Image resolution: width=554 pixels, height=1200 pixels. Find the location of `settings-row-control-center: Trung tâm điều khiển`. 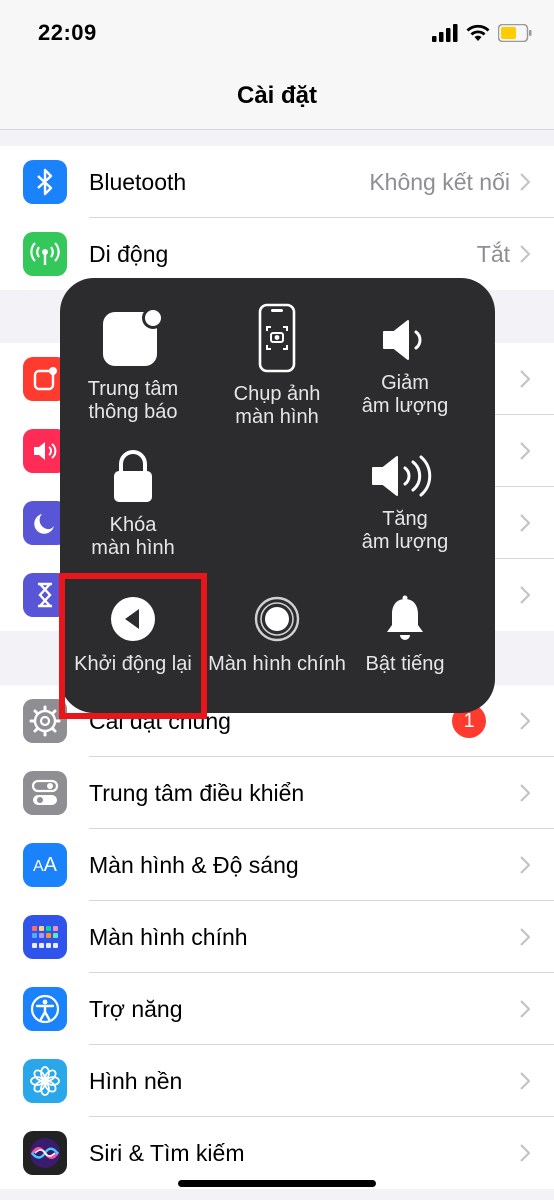

settings-row-control-center: Trung tâm điều khiển is located at coordinates (277, 793).